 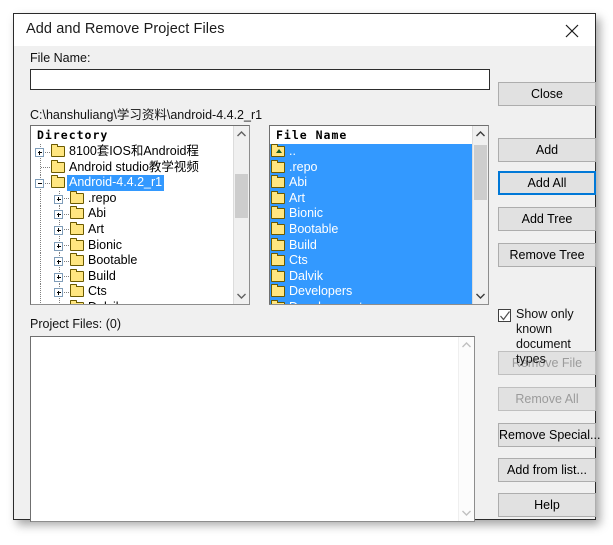 What do you see at coordinates (547, 183) in the screenshot?
I see `add-all-button: Add All` at bounding box center [547, 183].